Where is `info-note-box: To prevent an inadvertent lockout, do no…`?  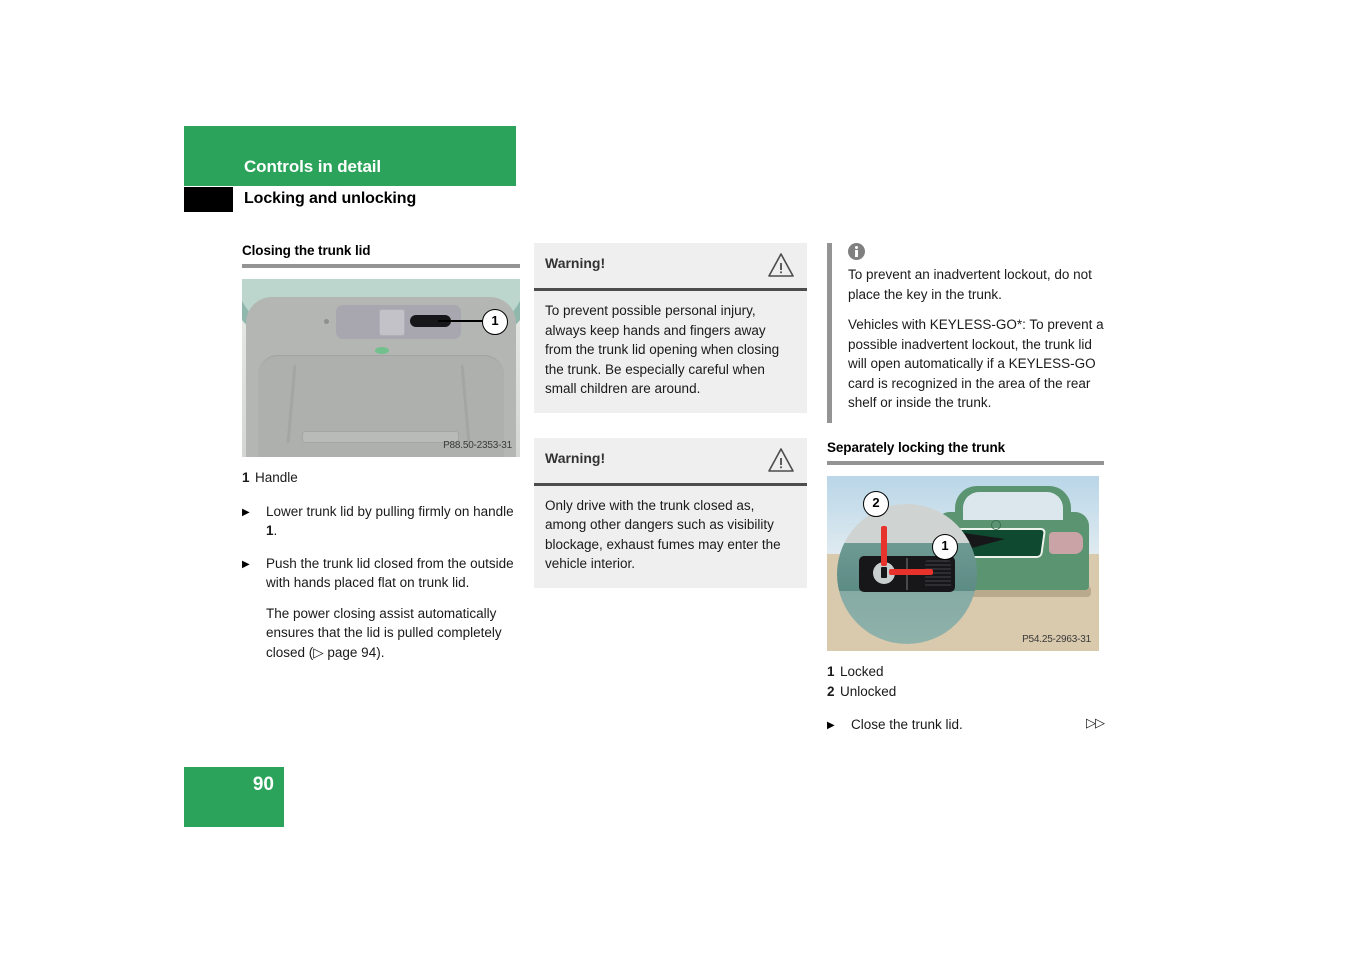
info-note-box: To prevent an inadvertent lockout, do no… is located at coordinates (965, 333).